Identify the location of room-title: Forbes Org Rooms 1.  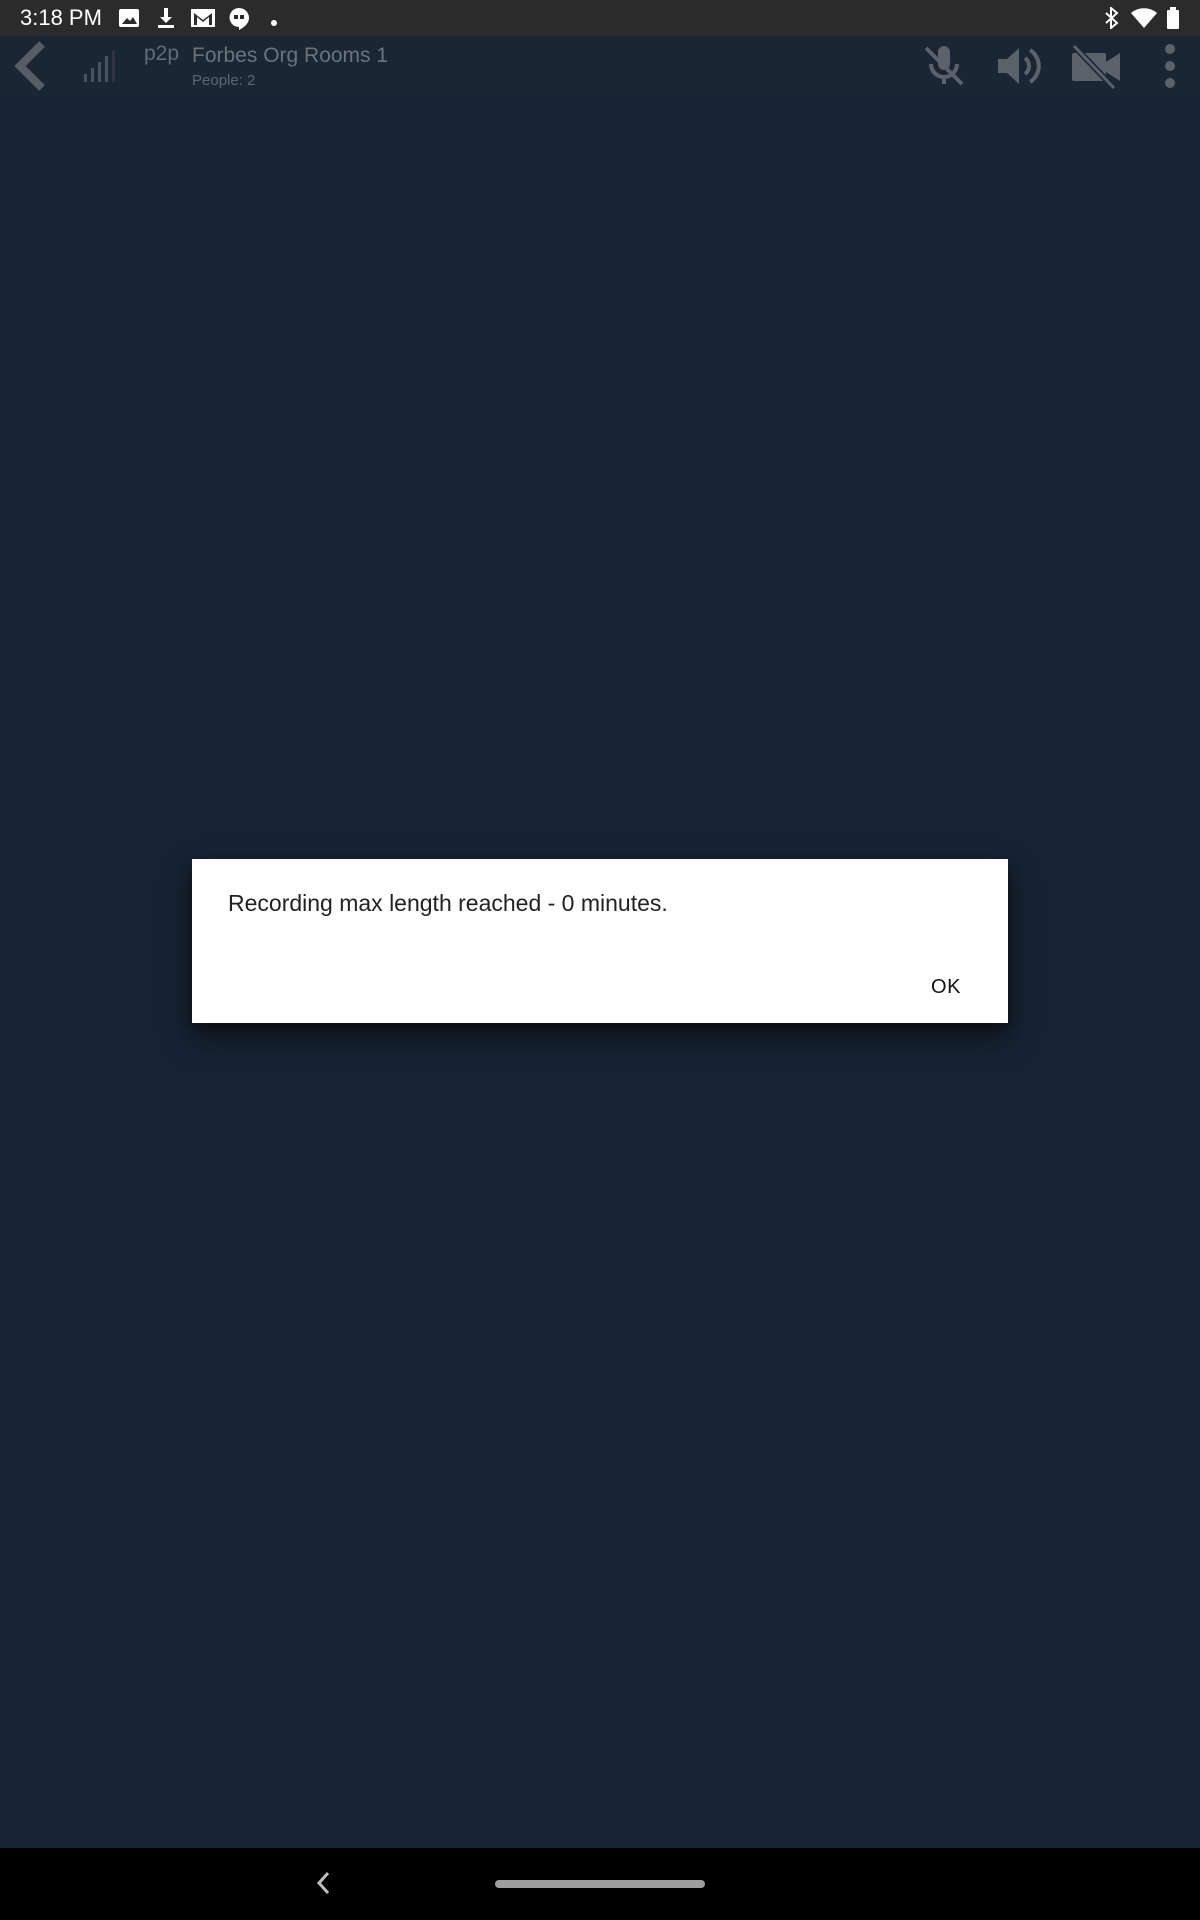
(290, 55).